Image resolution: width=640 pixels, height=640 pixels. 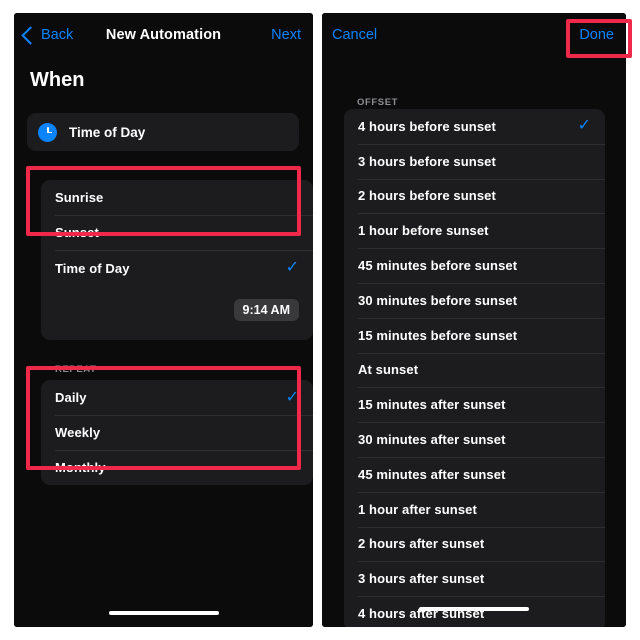 What do you see at coordinates (432, 474) in the screenshot?
I see `offset-label: 45 minutes after sunset` at bounding box center [432, 474].